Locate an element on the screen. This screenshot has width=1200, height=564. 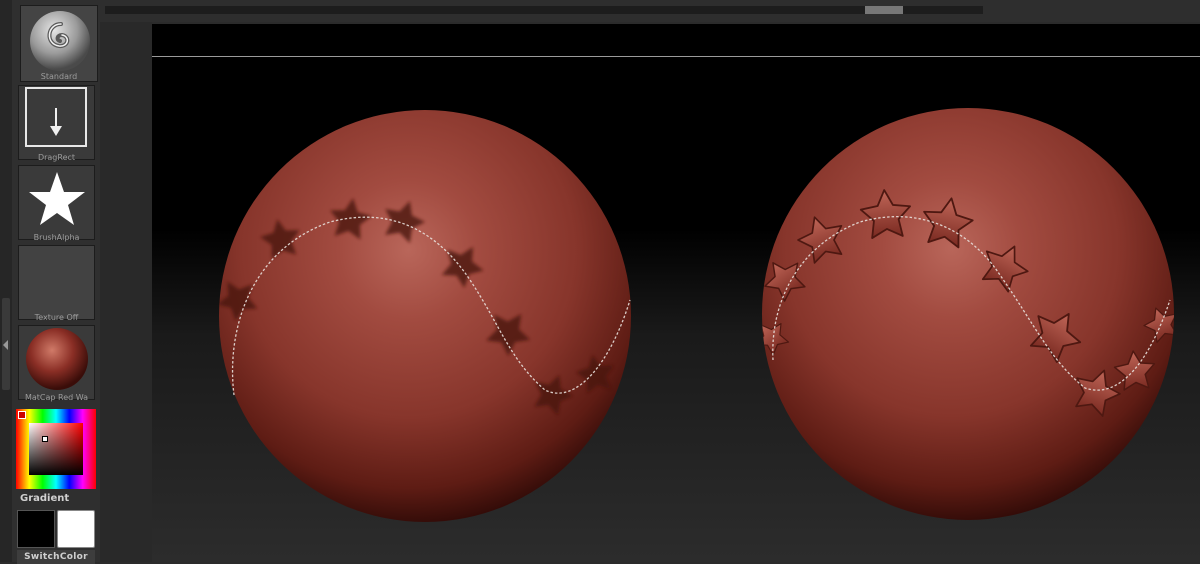
stroke-button is located at coordinates (56, 122).